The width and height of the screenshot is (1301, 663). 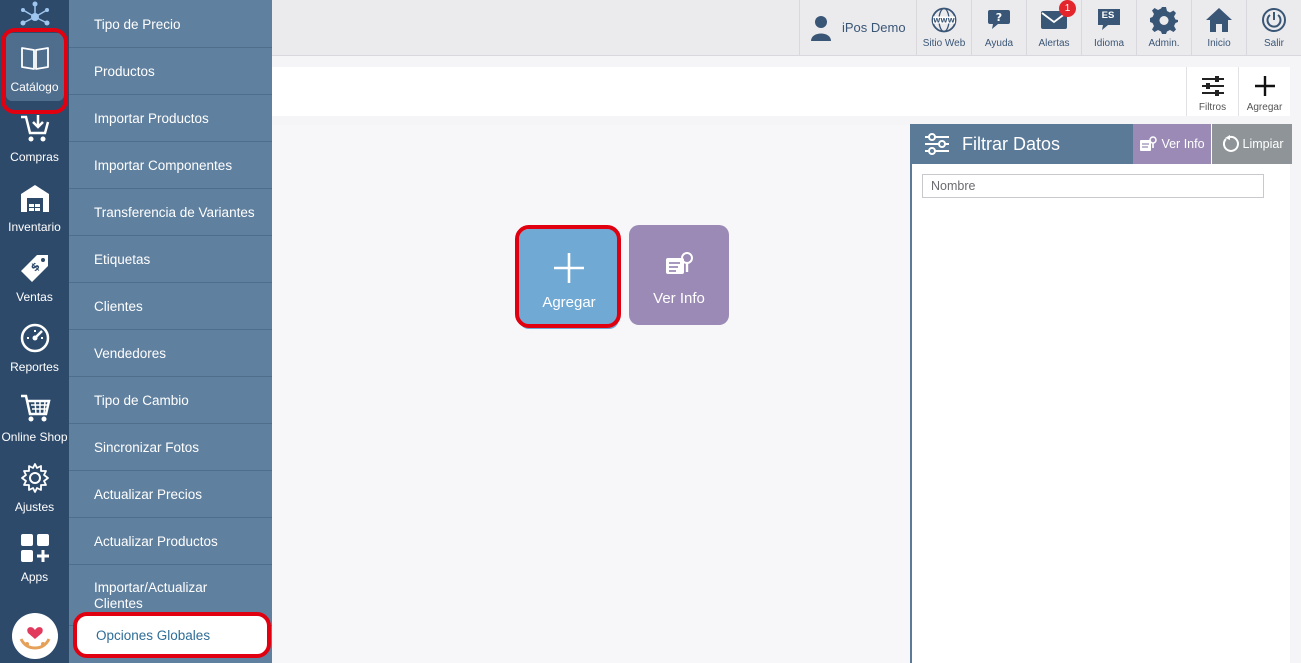 What do you see at coordinates (35, 268) in the screenshot?
I see `price-tag-icon: $` at bounding box center [35, 268].